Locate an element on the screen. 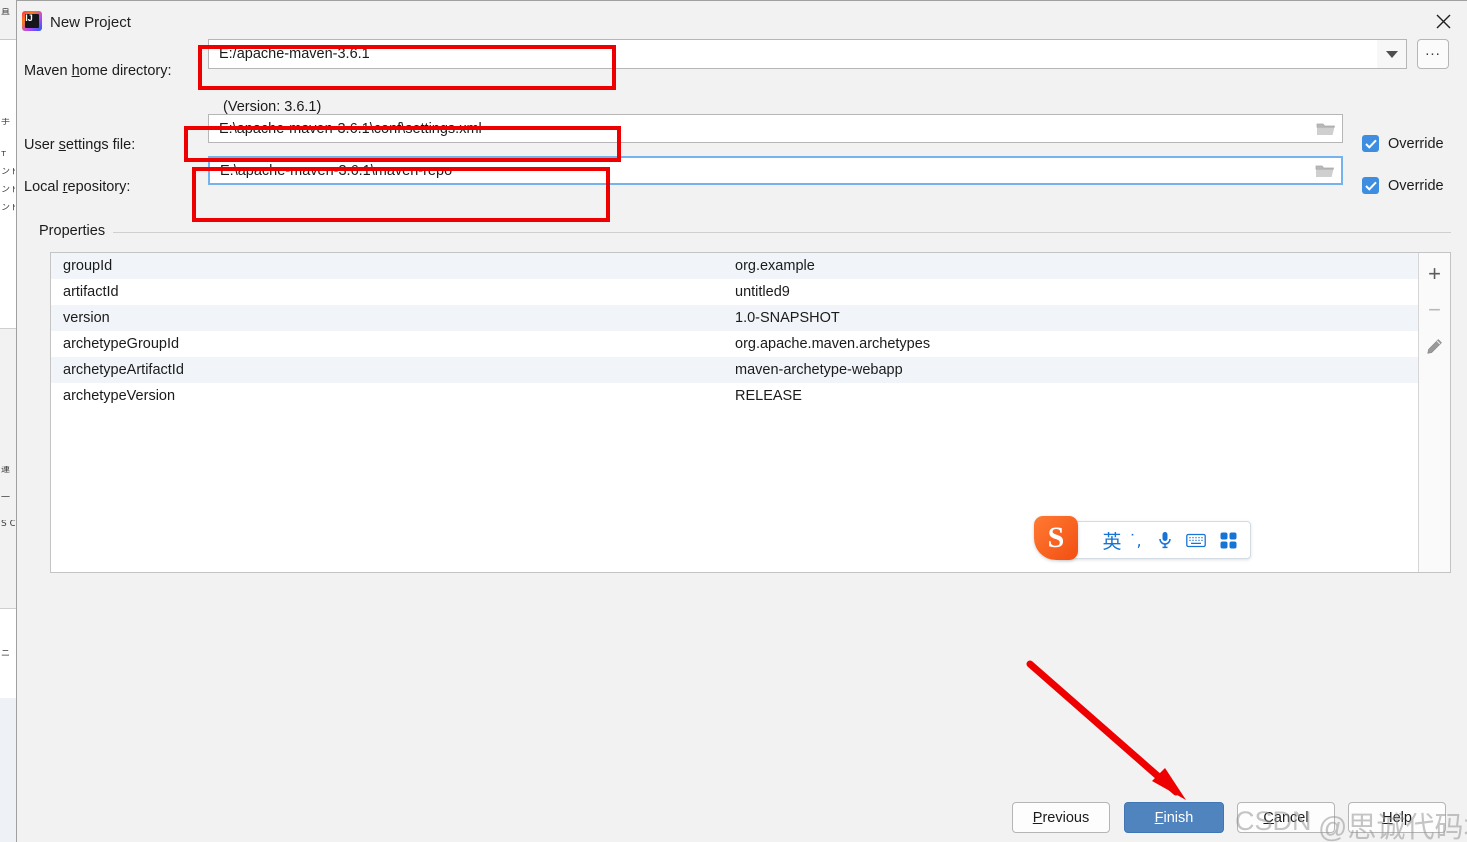 This screenshot has width=1467, height=842. remove-property-button: − is located at coordinates (1435, 310).